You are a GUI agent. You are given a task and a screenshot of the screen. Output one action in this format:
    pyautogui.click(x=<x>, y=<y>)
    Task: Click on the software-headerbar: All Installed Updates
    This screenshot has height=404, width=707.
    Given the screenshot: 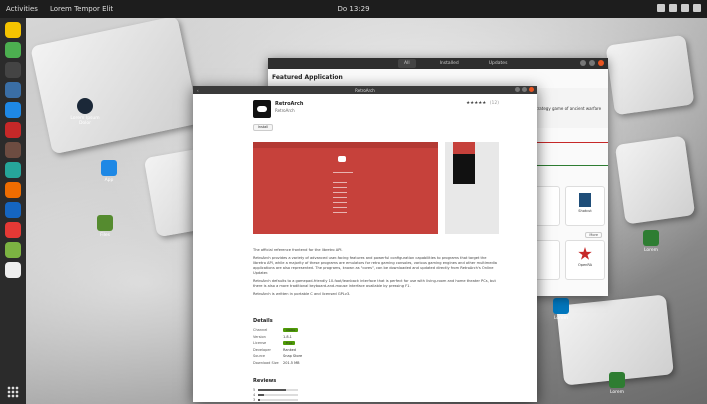 What is the action you would take?
    pyautogui.click(x=438, y=63)
    